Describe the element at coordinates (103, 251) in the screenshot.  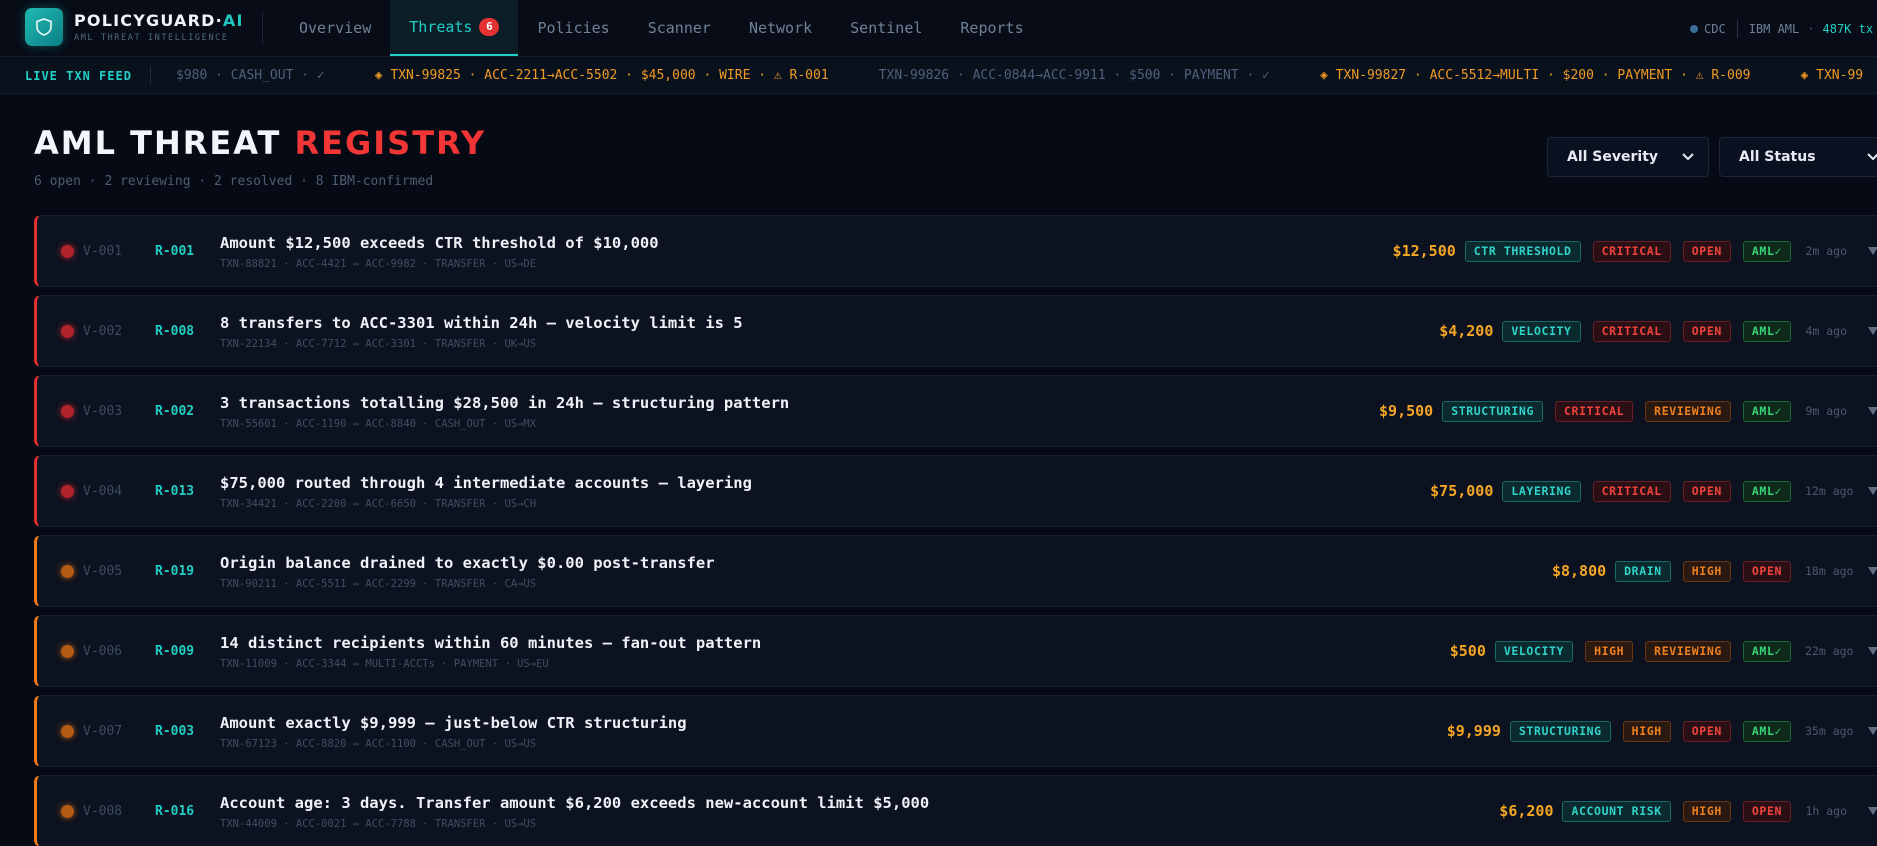
I see `violation-id: V-001` at that location.